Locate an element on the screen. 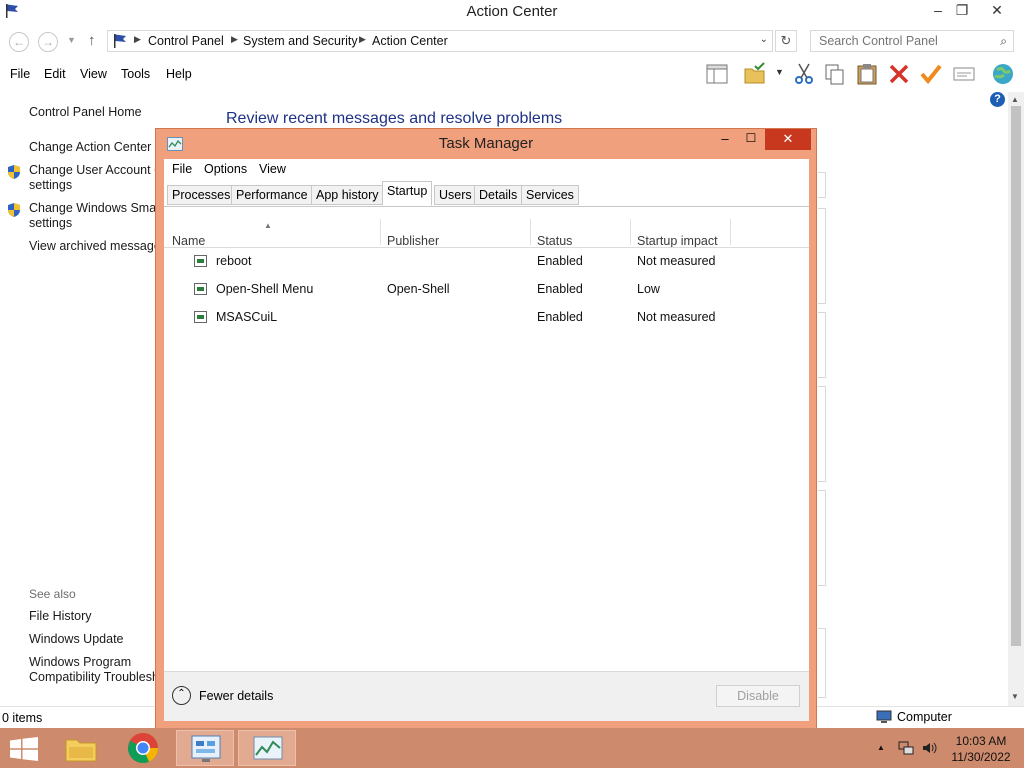 Image resolution: width=1024 pixels, height=768 pixels. sidebar-windows-update: Windows Update is located at coordinates (76, 639).